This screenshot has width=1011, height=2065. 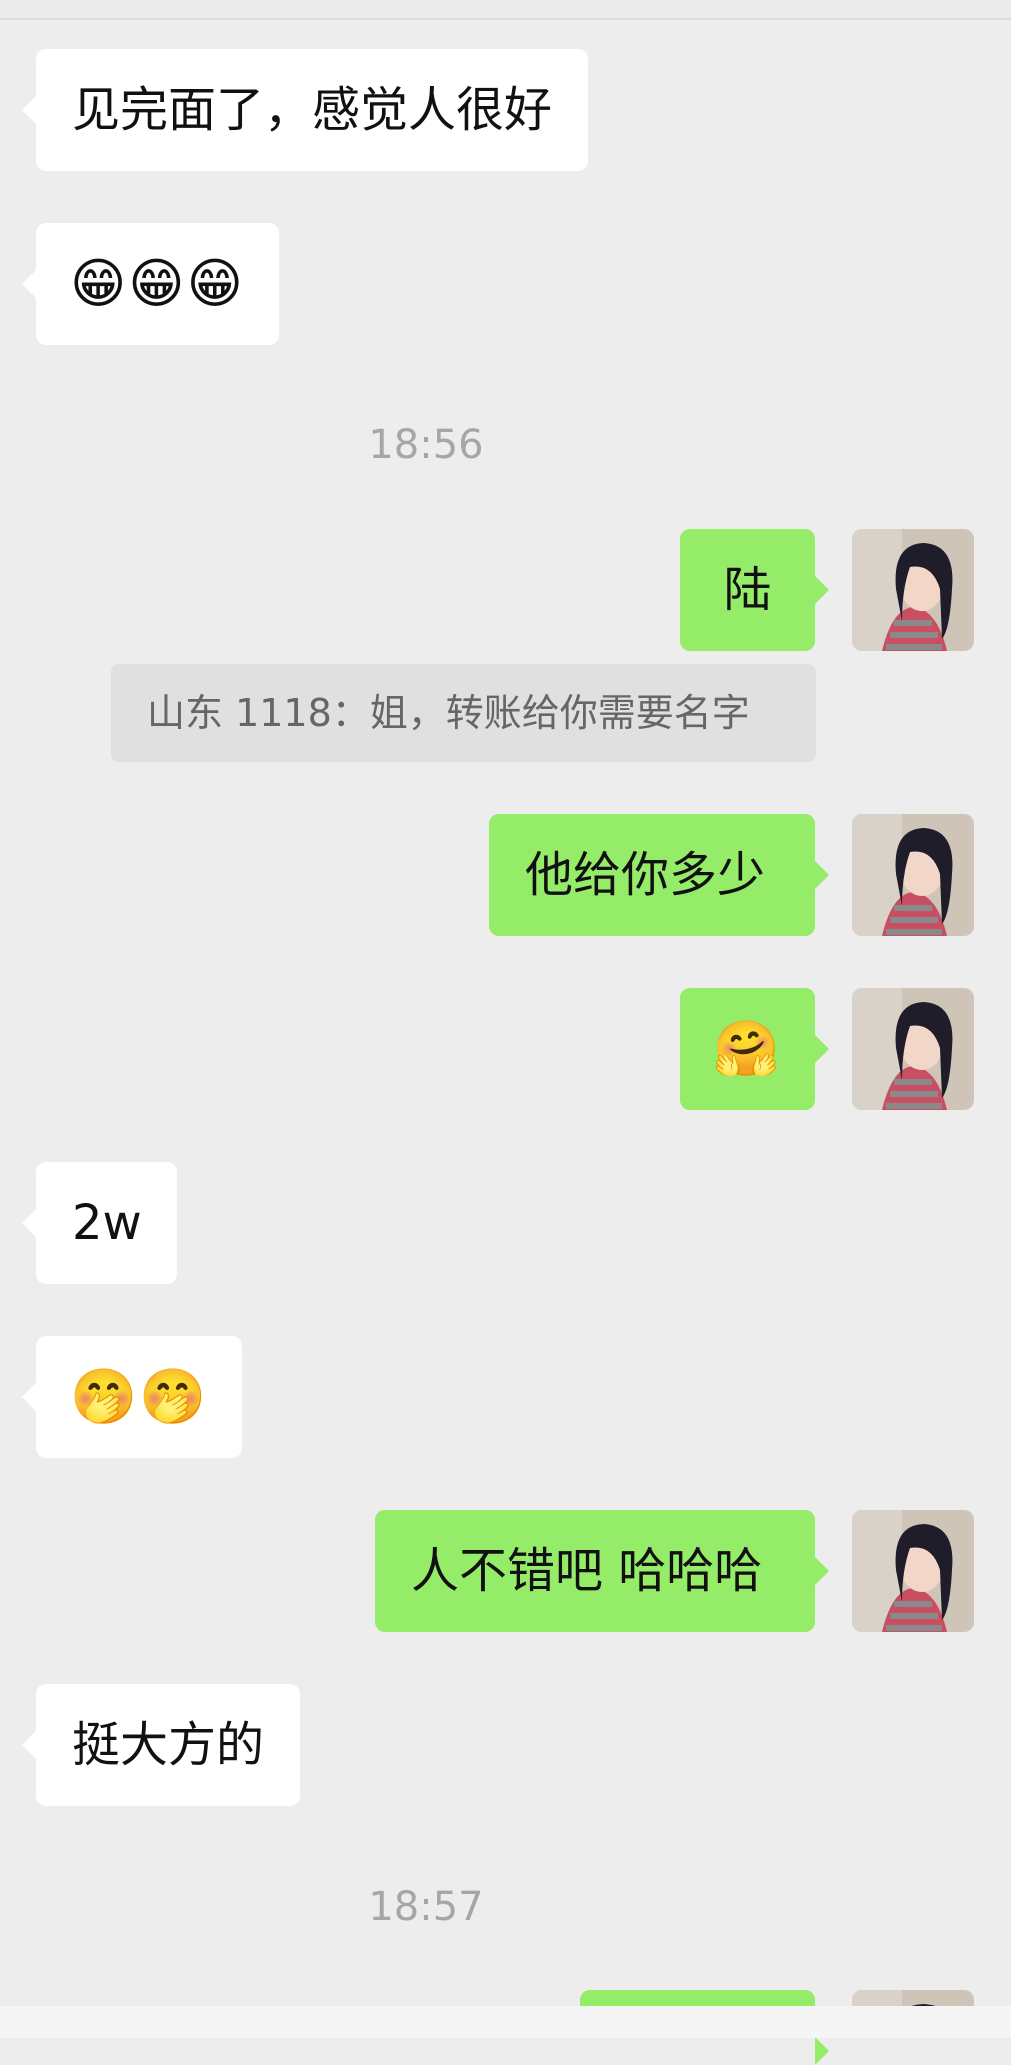 I want to click on message-bubble-right: 🤗, so click(x=754, y=1049).